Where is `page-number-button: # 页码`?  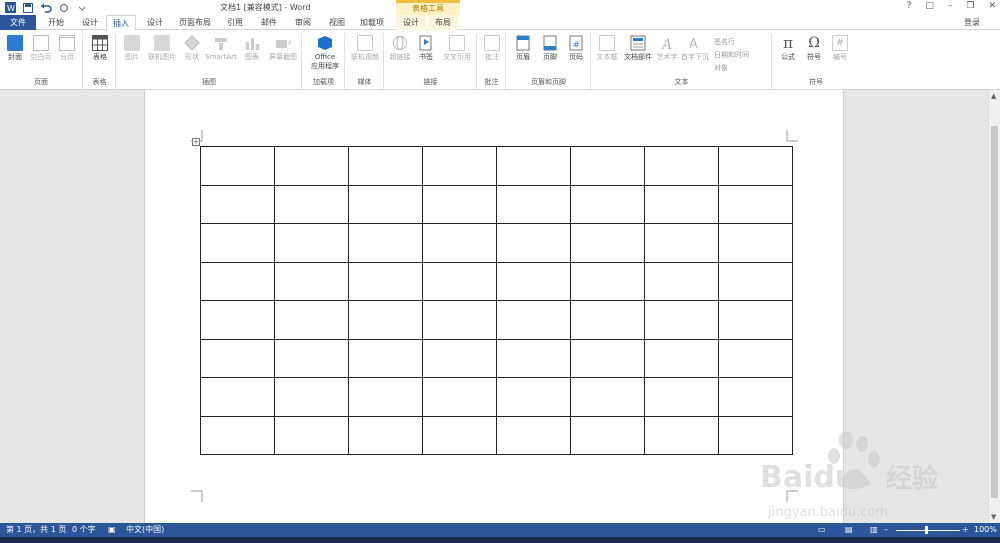 page-number-button: # 页码 is located at coordinates (576, 48).